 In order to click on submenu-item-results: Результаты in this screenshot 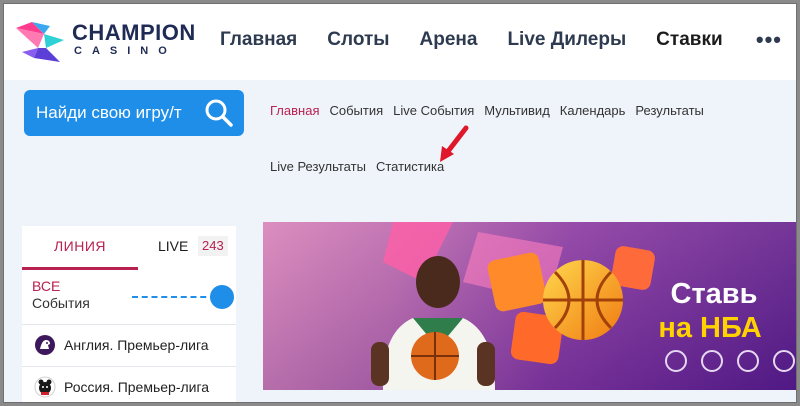, I will do `click(669, 111)`.